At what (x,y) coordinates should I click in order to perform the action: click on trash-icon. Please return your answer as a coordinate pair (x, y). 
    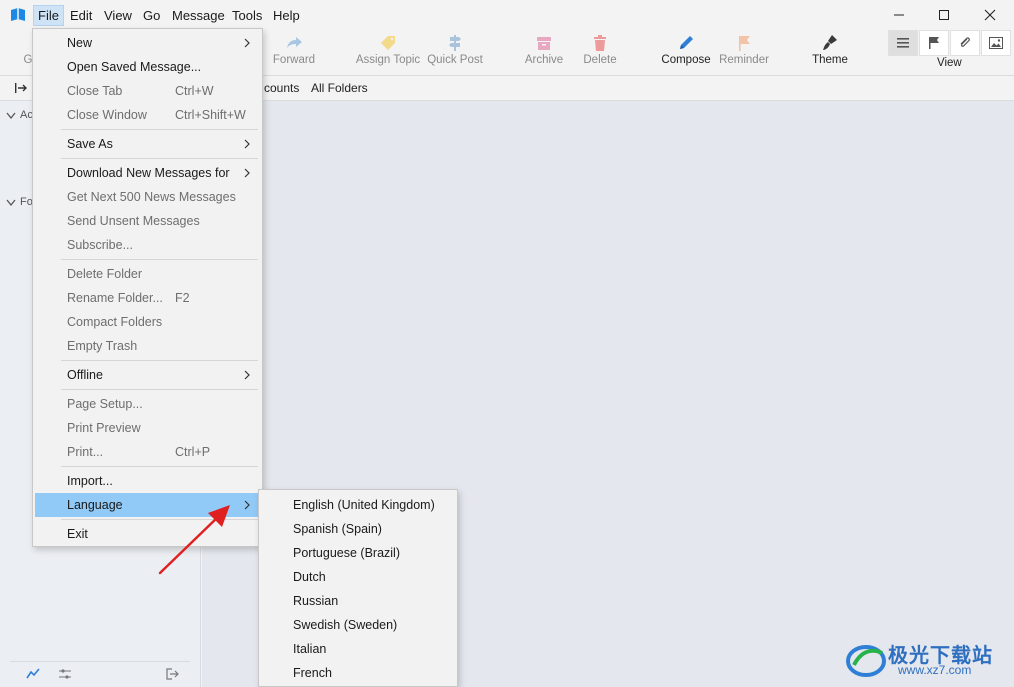
    Looking at the image, I should click on (600, 43).